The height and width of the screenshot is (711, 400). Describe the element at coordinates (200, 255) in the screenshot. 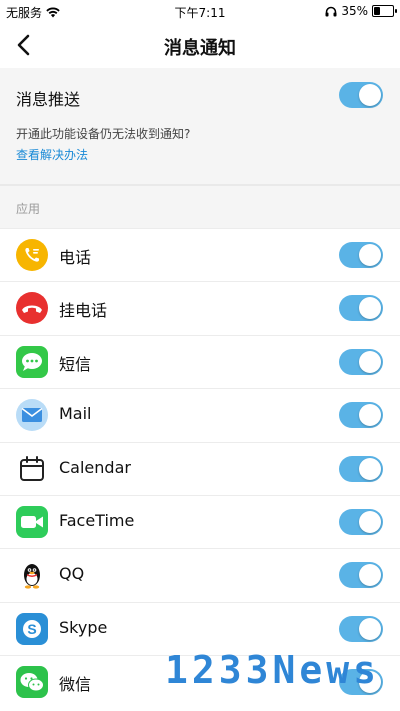

I see `list-item: 电话` at that location.